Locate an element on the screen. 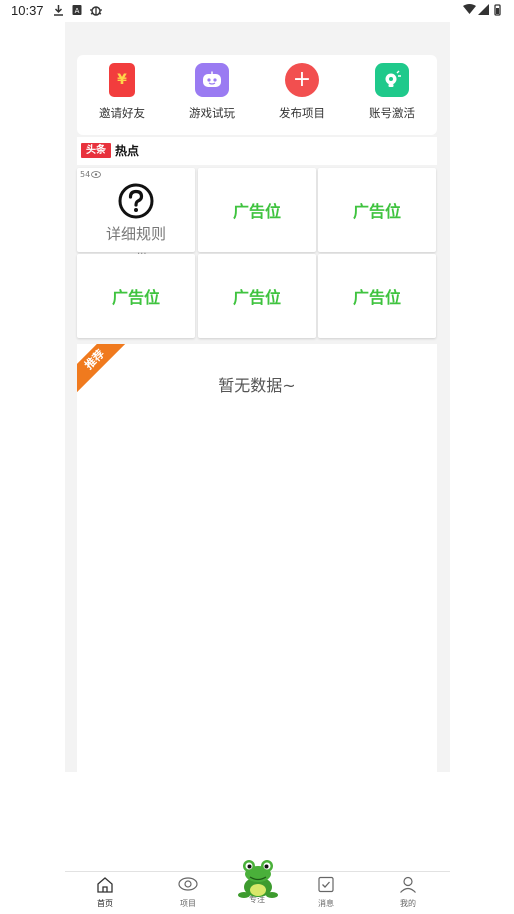 This screenshot has height=914, width=514. red-envelope-icon: ¥ is located at coordinates (122, 80).